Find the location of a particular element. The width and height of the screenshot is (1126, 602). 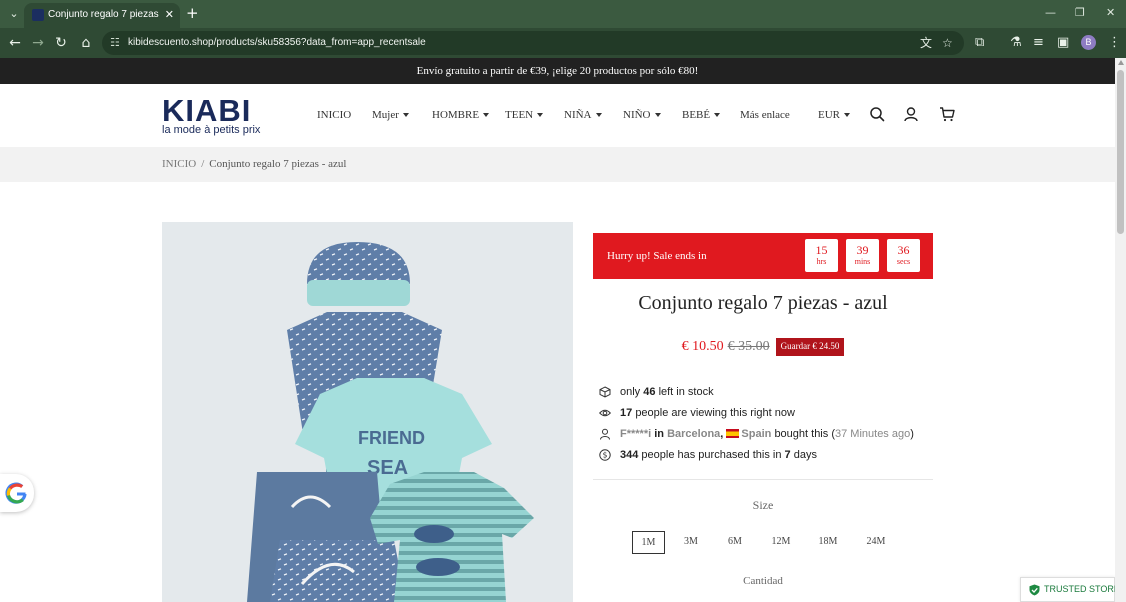

box-icon is located at coordinates (605, 392).